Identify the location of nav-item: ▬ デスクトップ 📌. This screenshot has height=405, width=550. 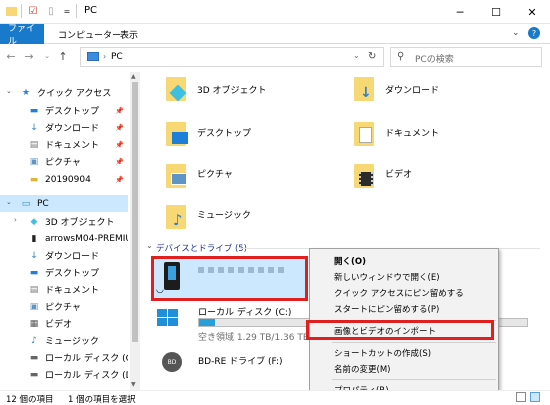
(64, 110).